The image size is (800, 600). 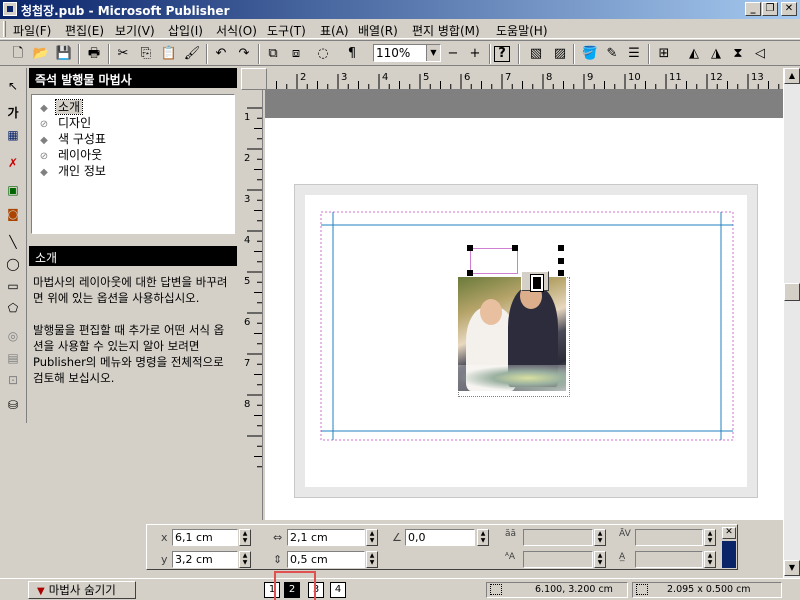 I want to click on bring-to-front-icon: ⧉, so click(x=273, y=54).